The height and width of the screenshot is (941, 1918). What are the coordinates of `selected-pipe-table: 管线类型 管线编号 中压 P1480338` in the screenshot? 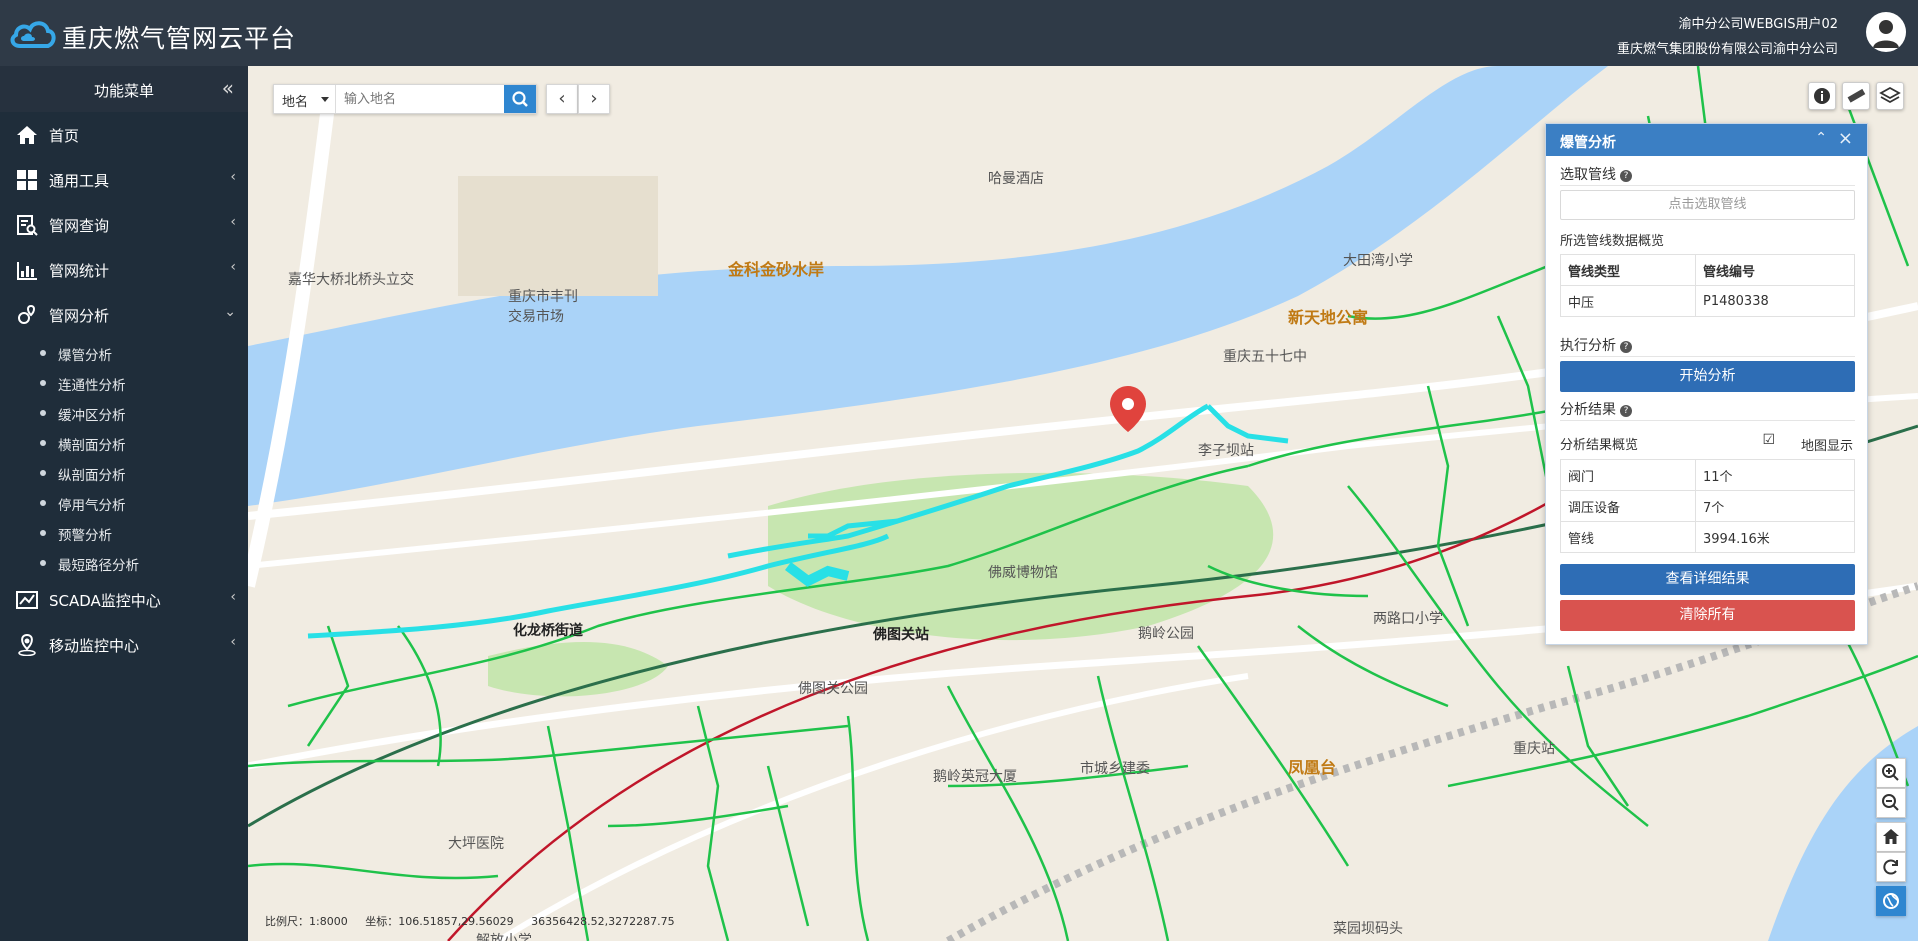 It's located at (1707, 285).